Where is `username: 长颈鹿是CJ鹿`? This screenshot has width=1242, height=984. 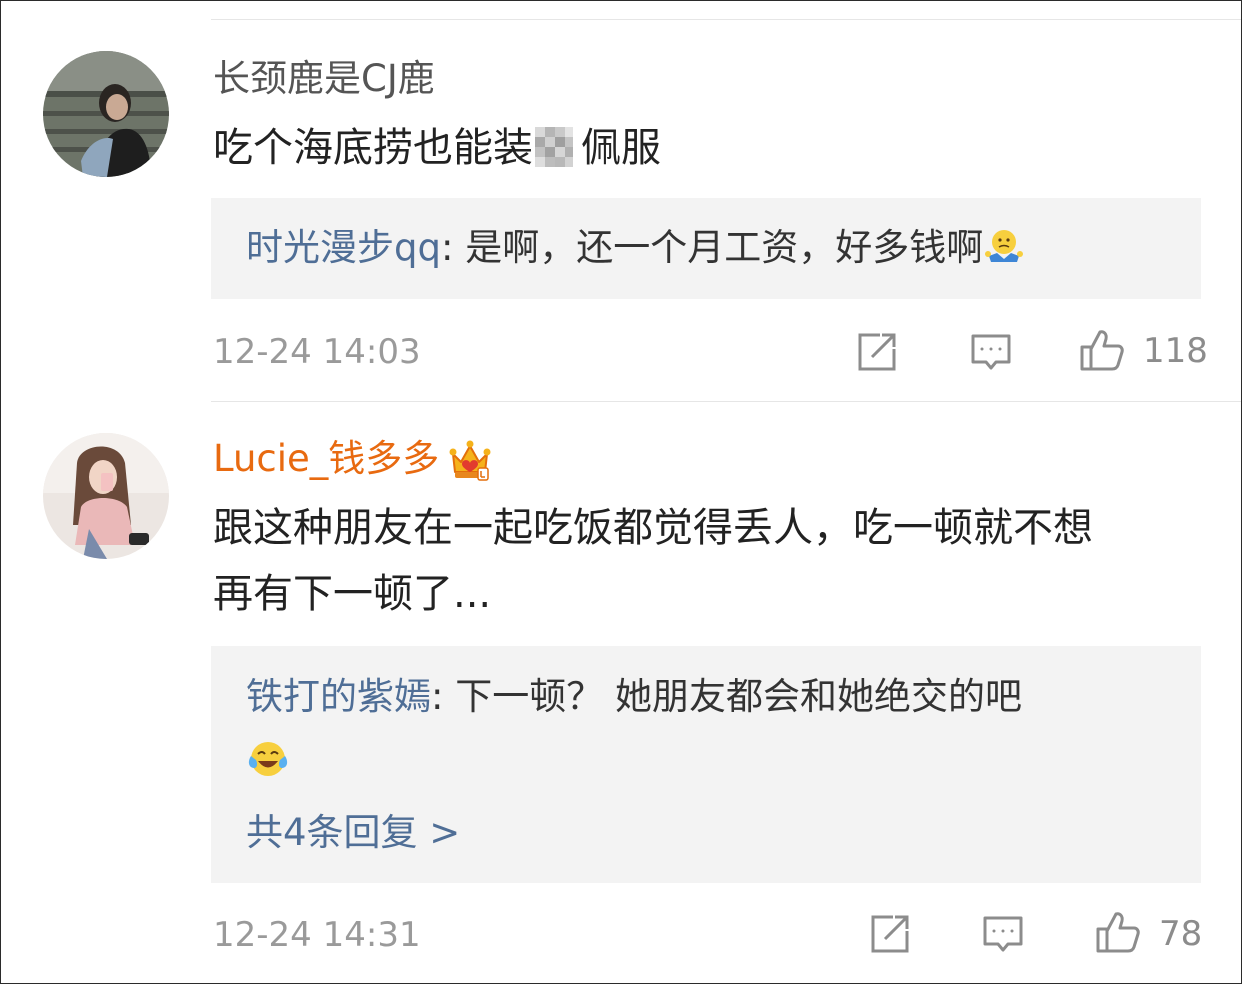 username: 长颈鹿是CJ鹿 is located at coordinates (324, 79).